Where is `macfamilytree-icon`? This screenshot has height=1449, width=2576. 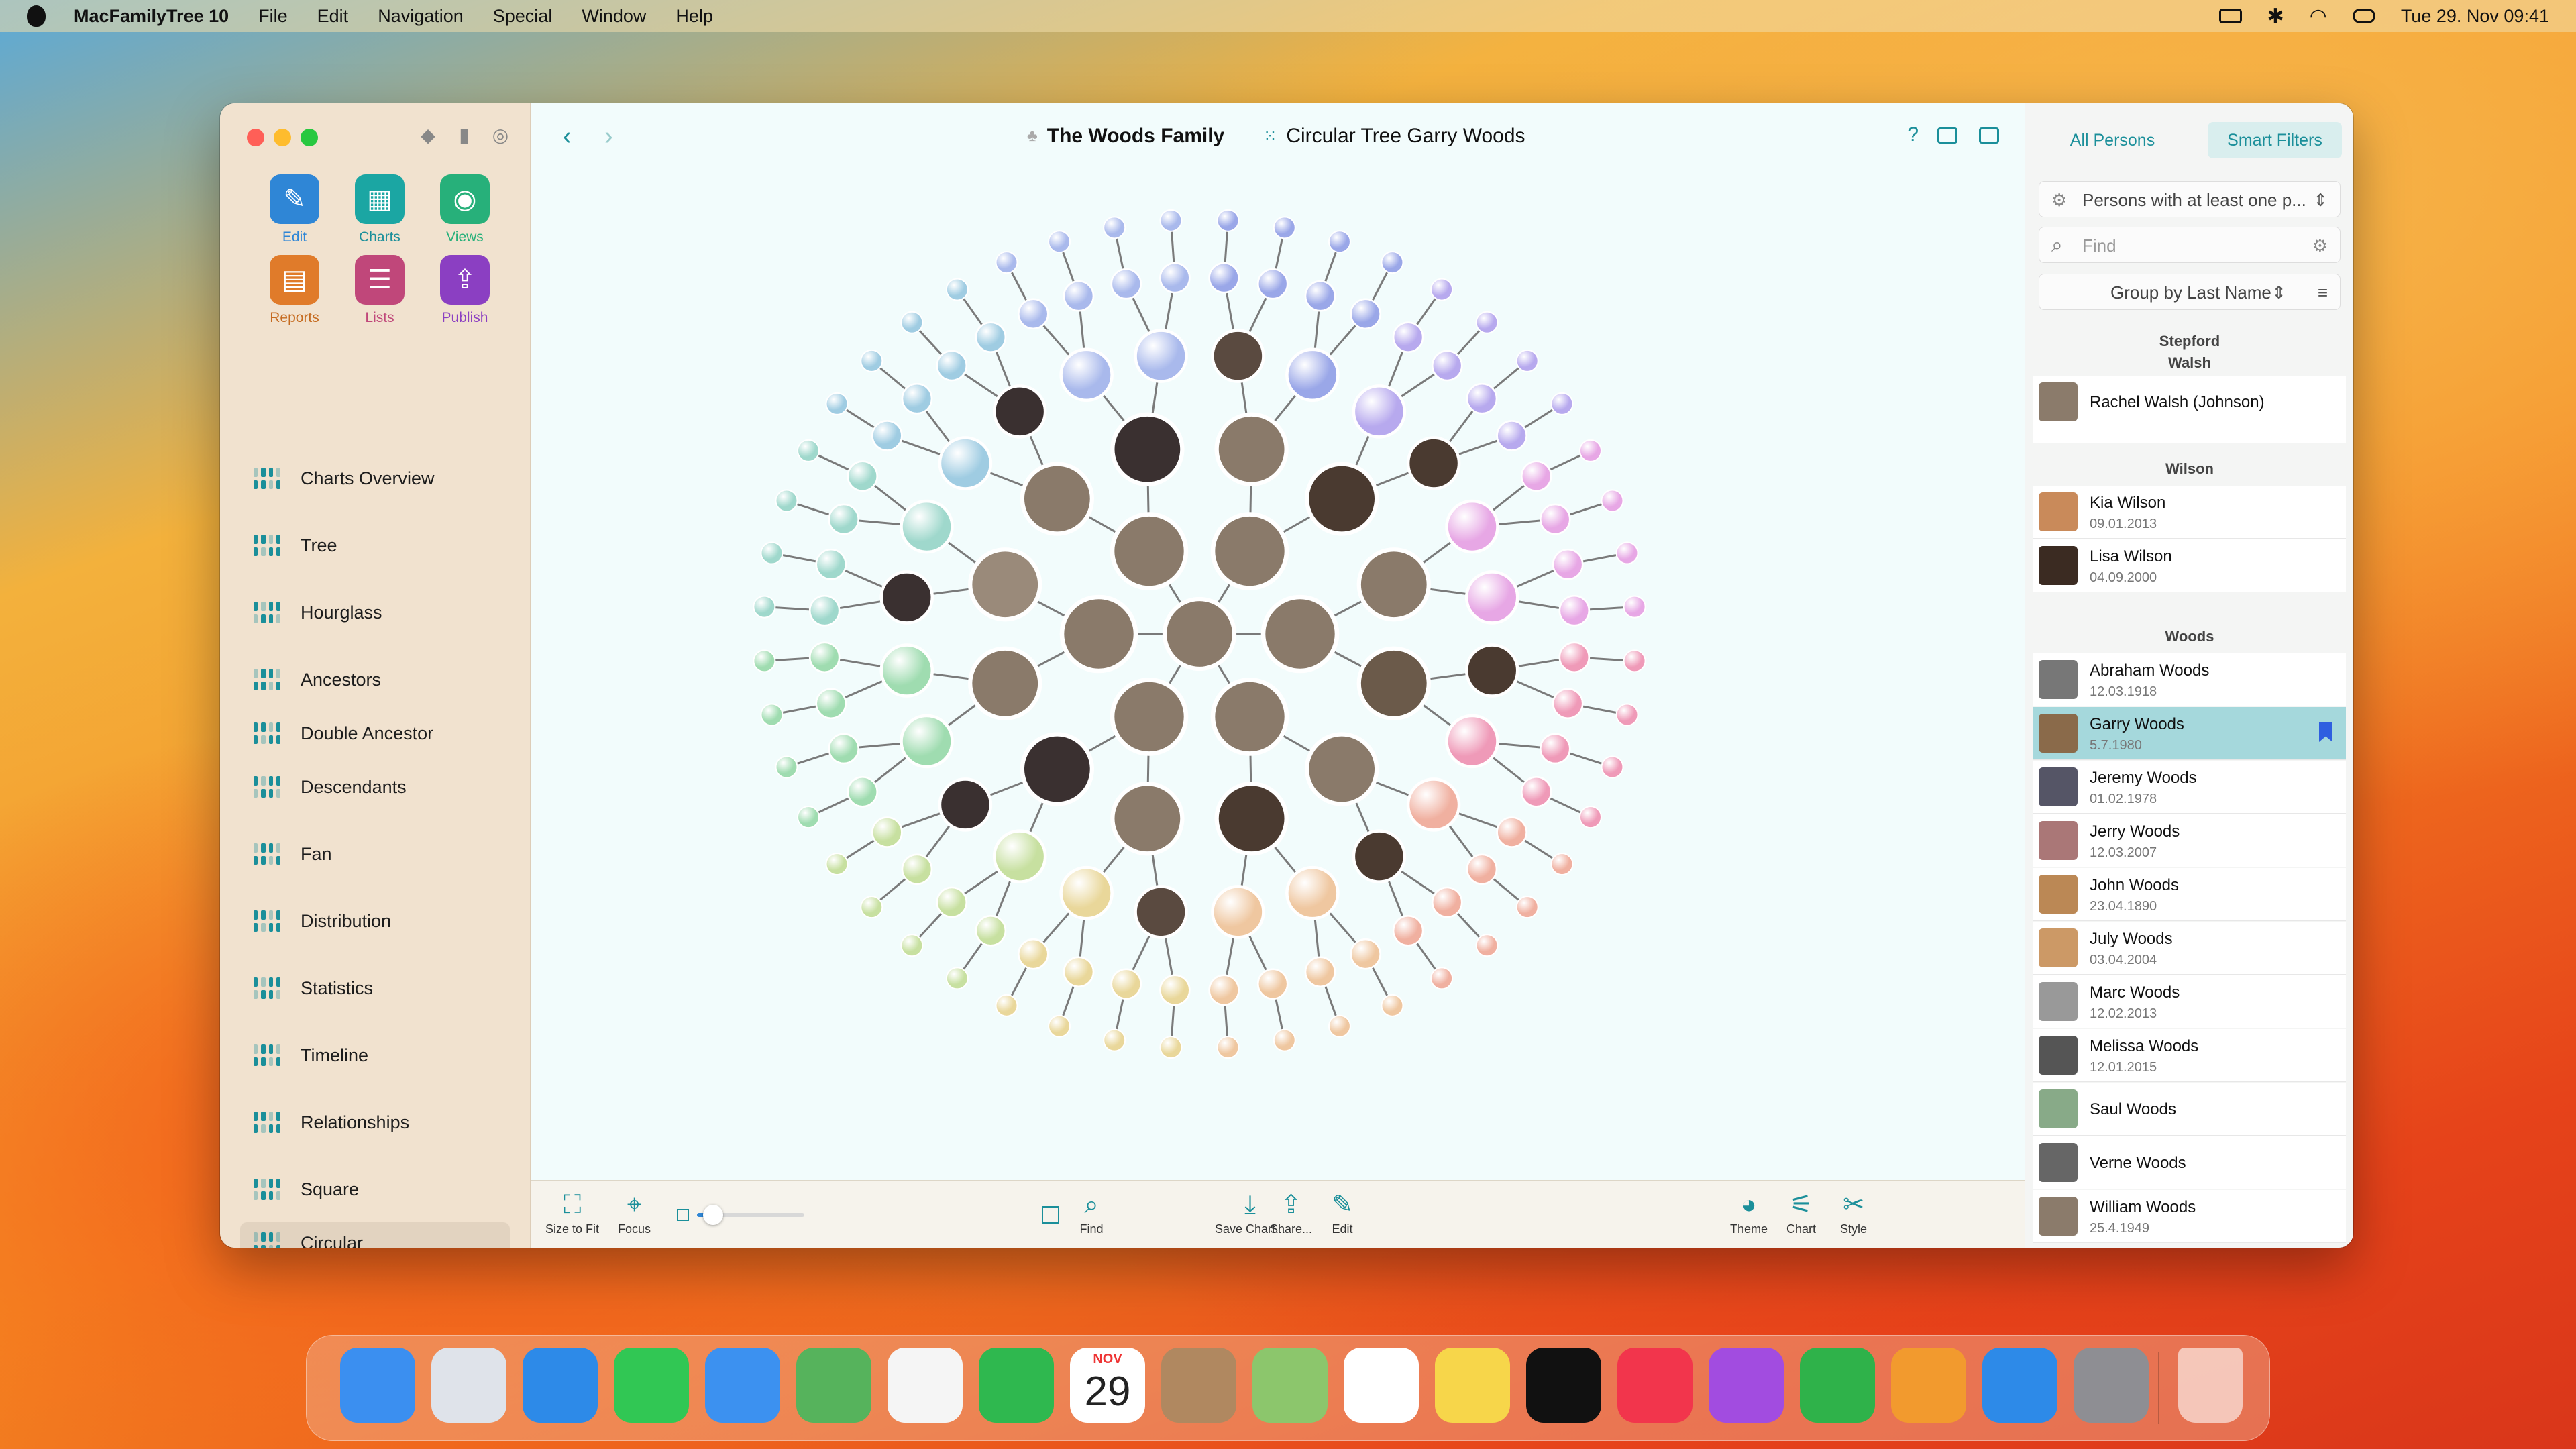
macfamilytree-icon is located at coordinates (1290, 1385).